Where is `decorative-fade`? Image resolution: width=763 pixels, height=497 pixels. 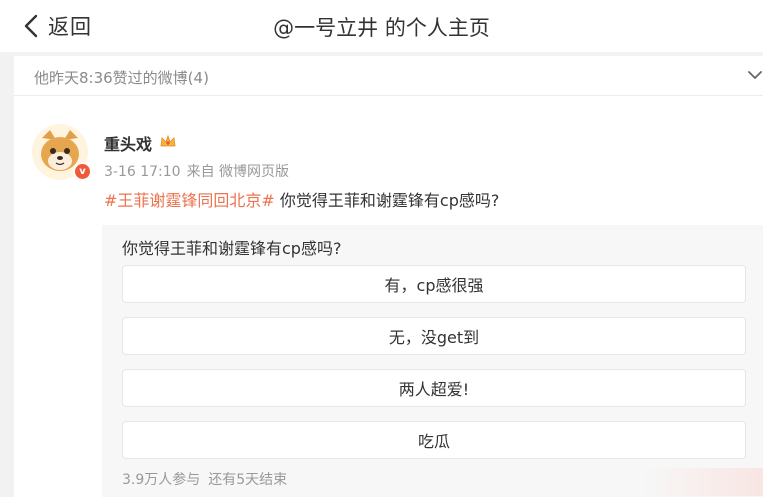
decorative-fade is located at coordinates (703, 482).